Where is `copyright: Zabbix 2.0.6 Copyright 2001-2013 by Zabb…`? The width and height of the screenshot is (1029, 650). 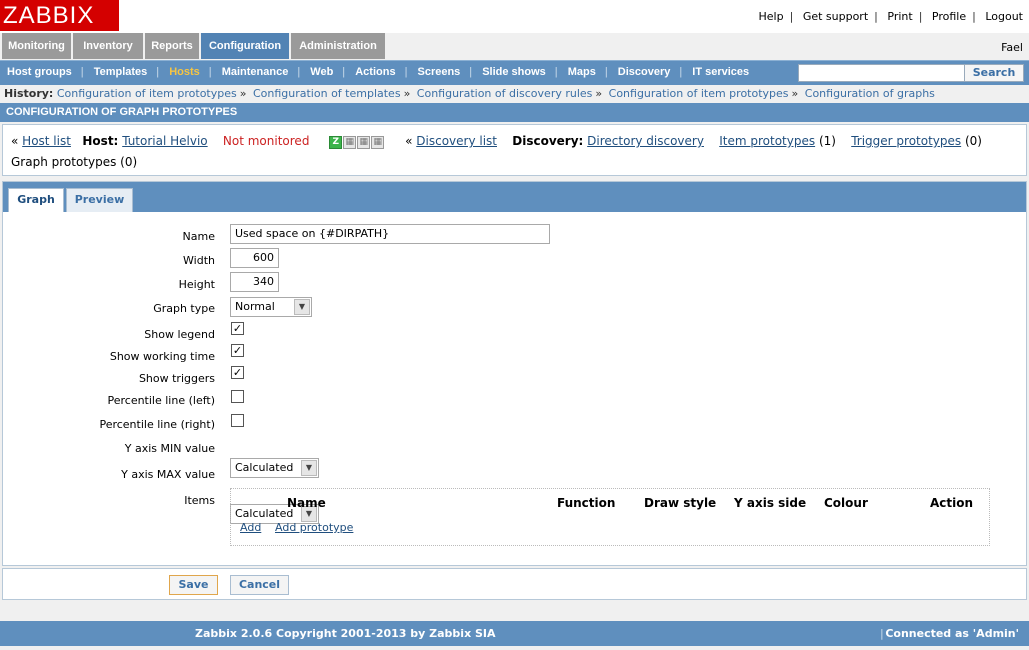
copyright: Zabbix 2.0.6 Copyright 2001-2013 by Zabb… is located at coordinates (345, 633).